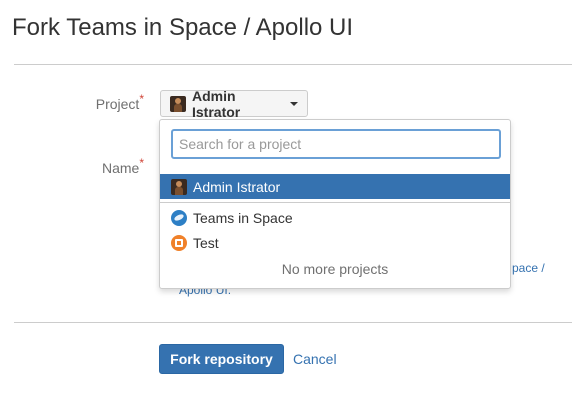 This screenshot has width=586, height=393. I want to click on location-link-fragment: pace /, so click(528, 268).